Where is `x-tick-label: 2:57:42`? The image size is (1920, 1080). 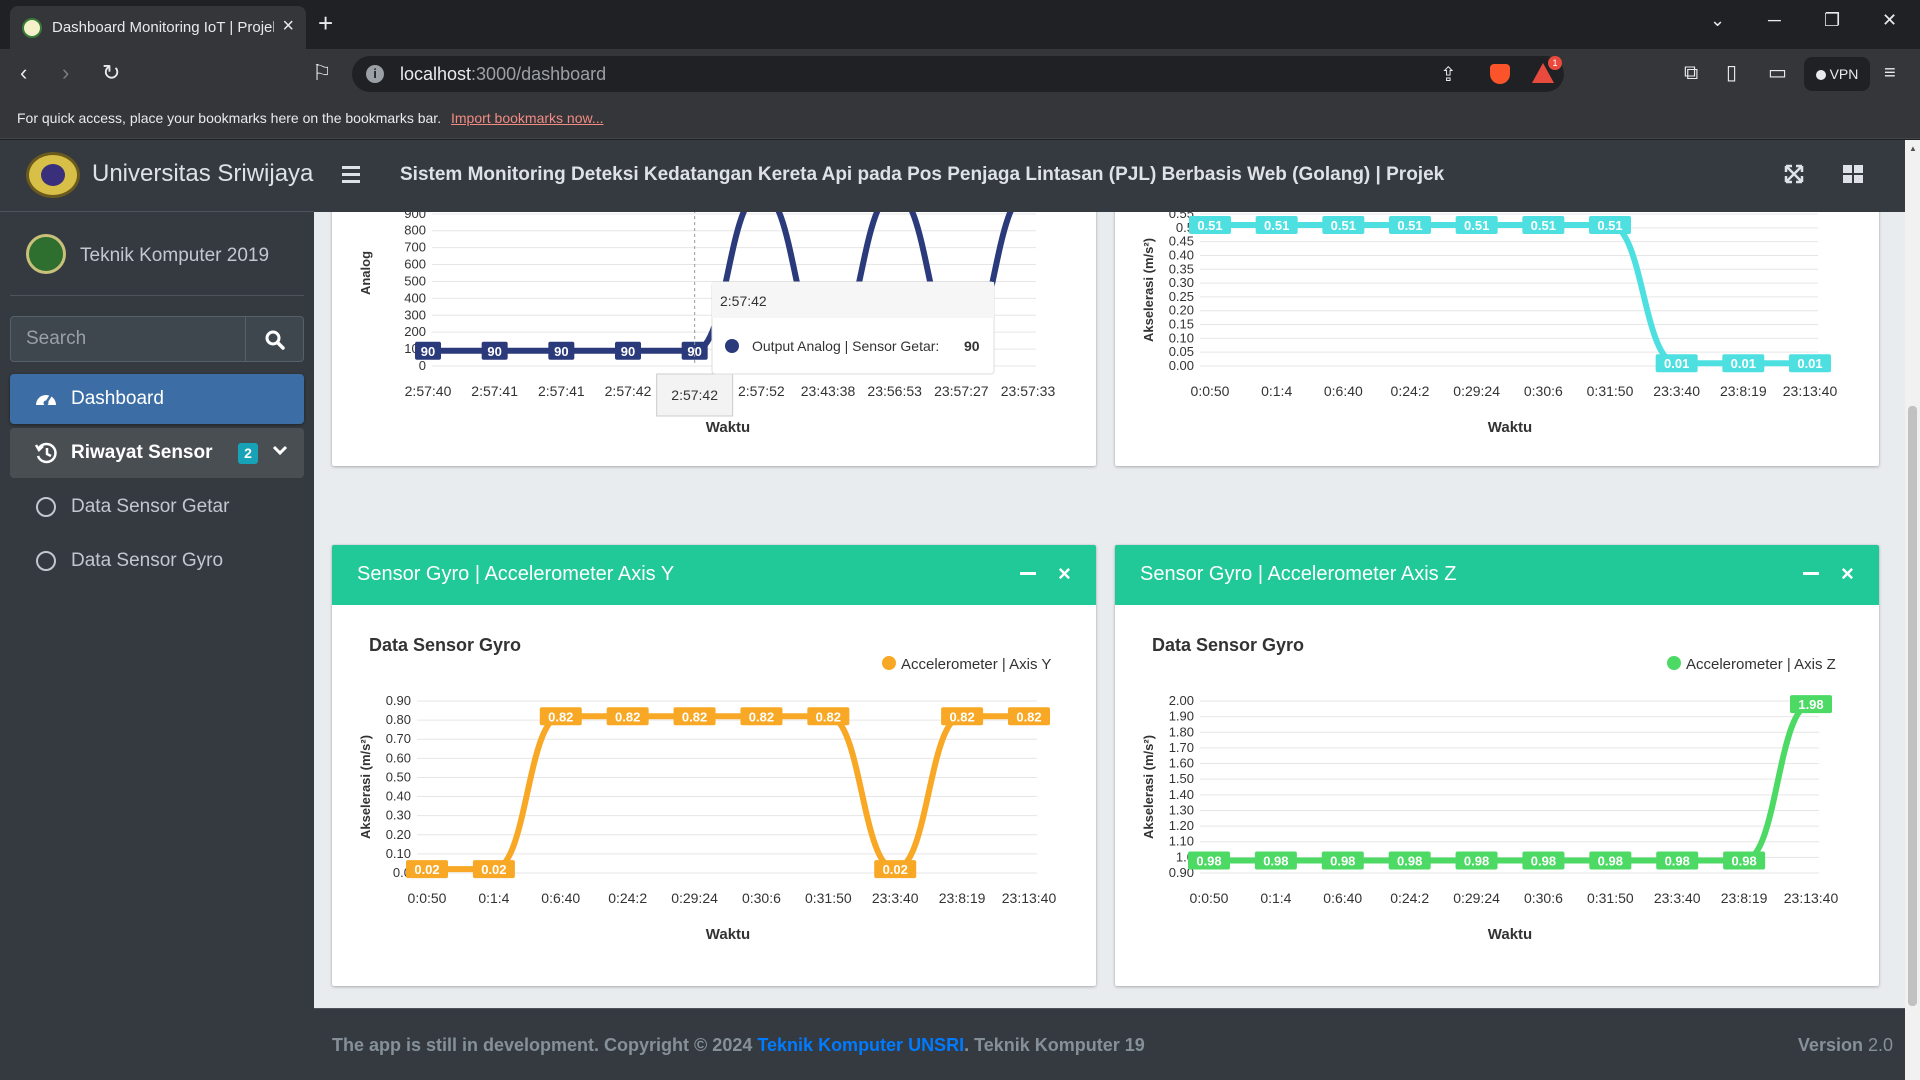 x-tick-label: 2:57:42 is located at coordinates (628, 391).